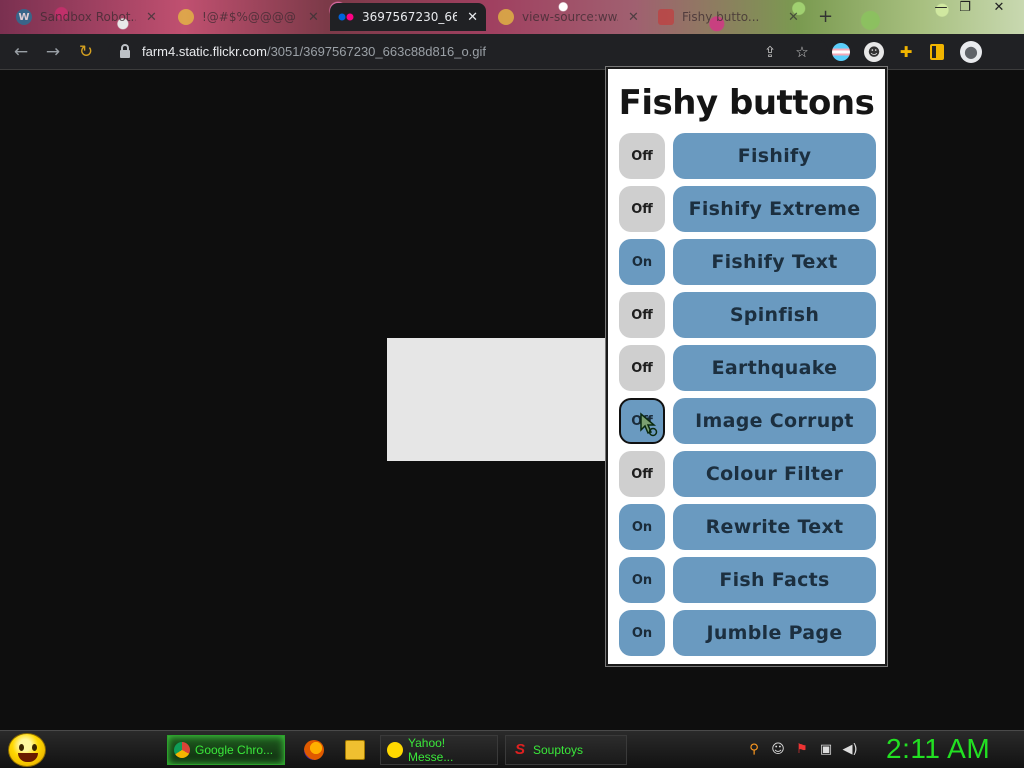 The image size is (1024, 768). Describe the element at coordinates (802, 750) in the screenshot. I see `flag-icon: ⚑` at that location.